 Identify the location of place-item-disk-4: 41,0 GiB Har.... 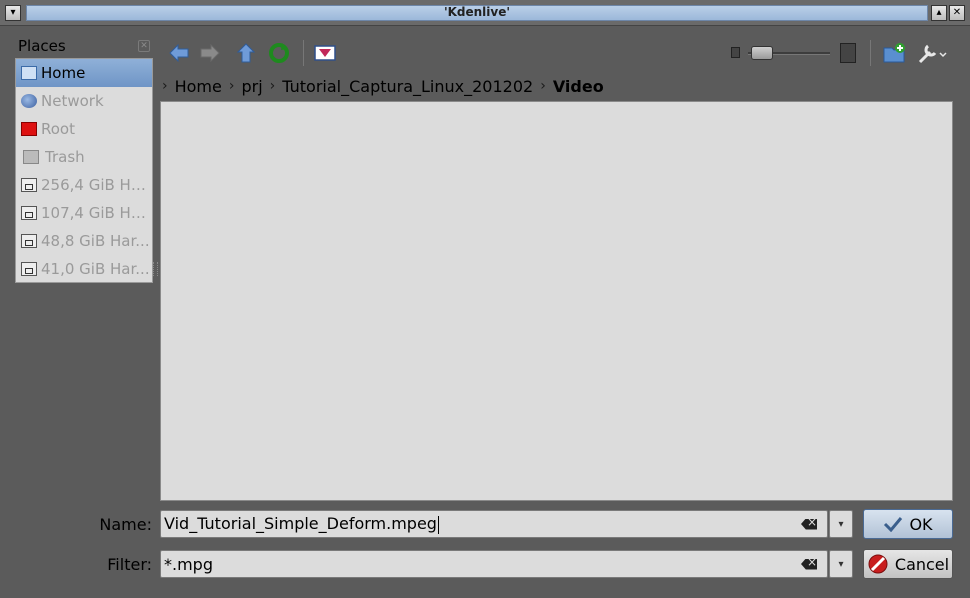
(84, 269).